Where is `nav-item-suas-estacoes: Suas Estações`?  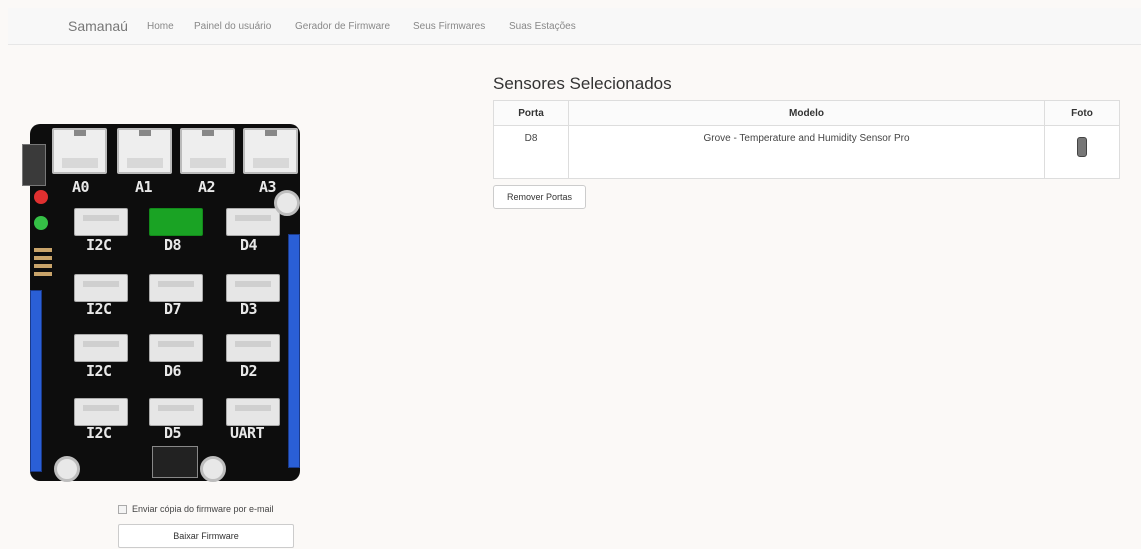 nav-item-suas-estacoes: Suas Estações is located at coordinates (542, 26).